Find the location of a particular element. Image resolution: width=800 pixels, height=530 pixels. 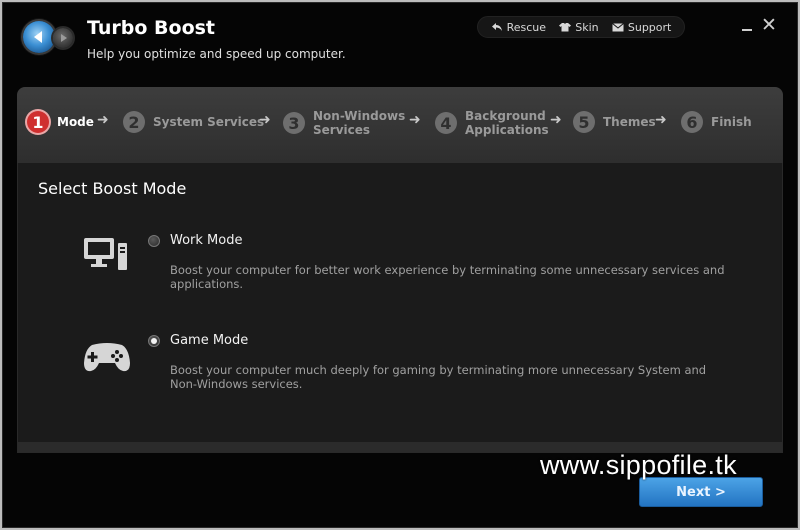

rescue-link: Rescue is located at coordinates (518, 27).